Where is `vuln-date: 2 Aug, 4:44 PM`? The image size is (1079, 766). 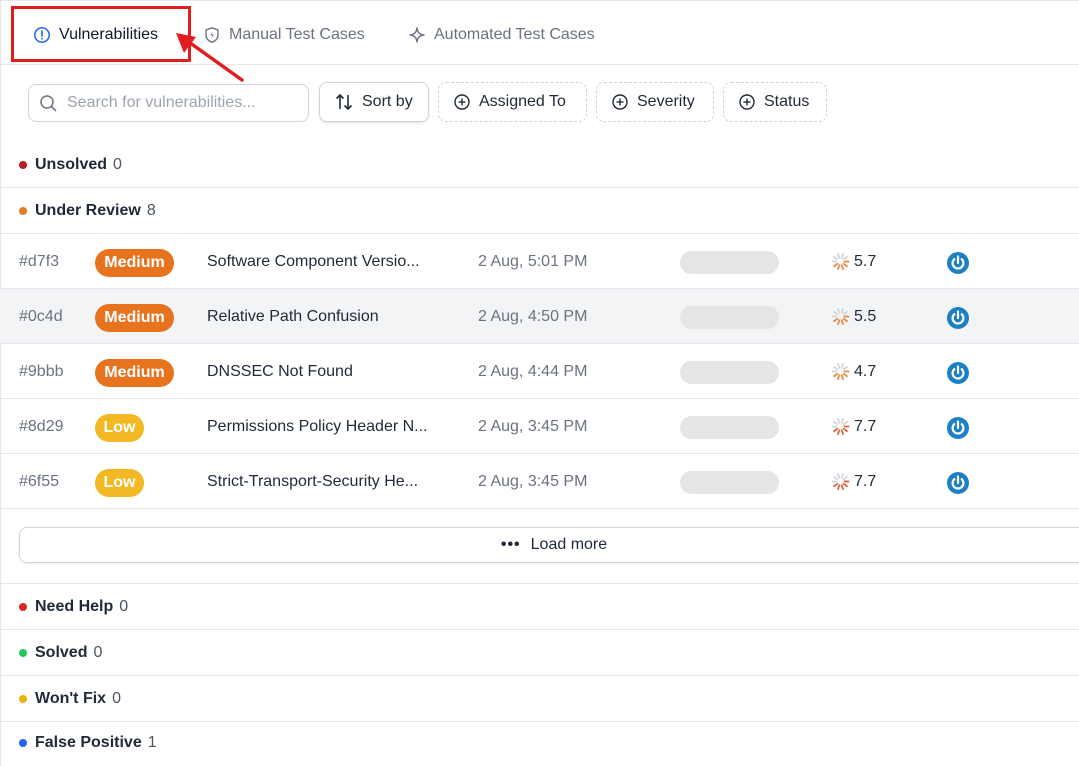 vuln-date: 2 Aug, 4:44 PM is located at coordinates (533, 371).